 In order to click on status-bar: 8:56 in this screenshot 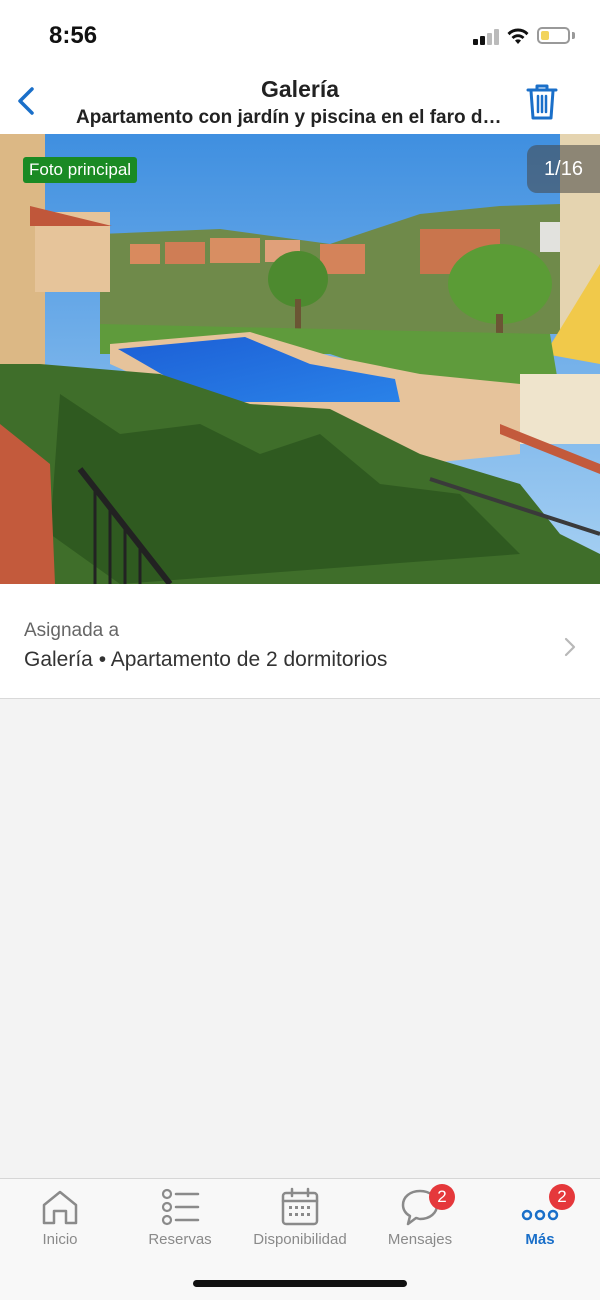, I will do `click(300, 36)`.